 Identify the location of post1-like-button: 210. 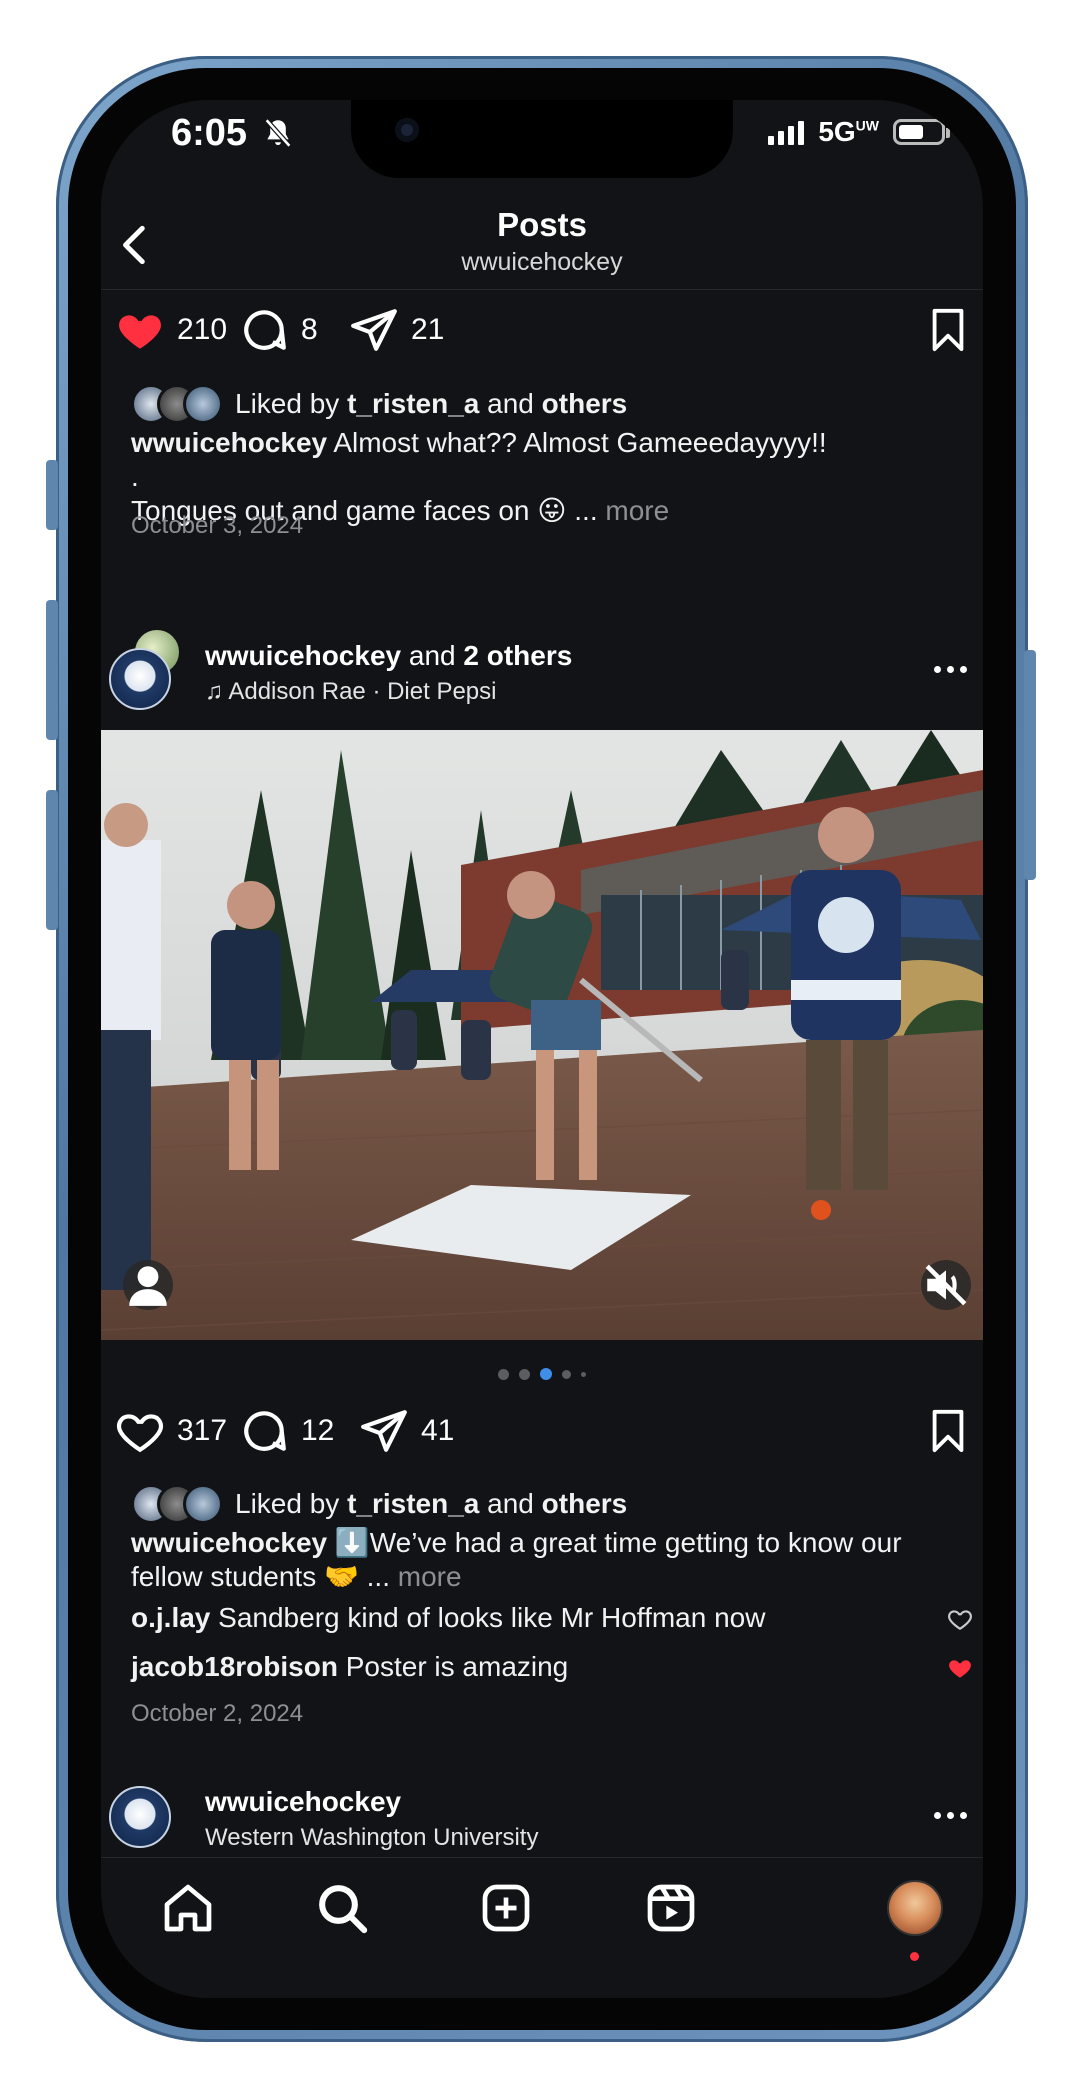
(171, 330).